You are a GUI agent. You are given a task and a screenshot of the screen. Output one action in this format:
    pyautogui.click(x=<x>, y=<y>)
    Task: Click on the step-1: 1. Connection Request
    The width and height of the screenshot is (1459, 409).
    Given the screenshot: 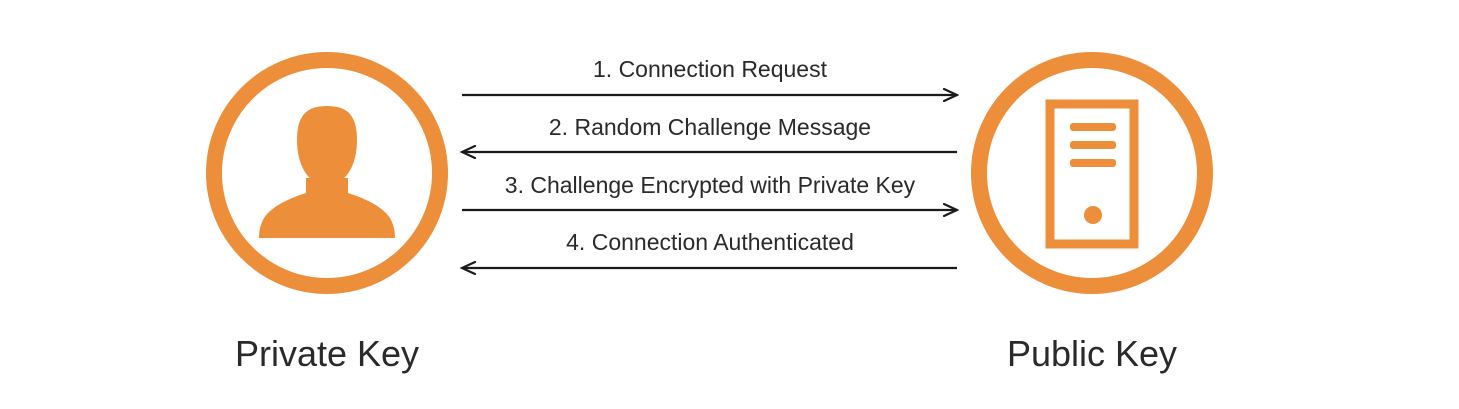 What is the action you would take?
    pyautogui.click(x=709, y=75)
    